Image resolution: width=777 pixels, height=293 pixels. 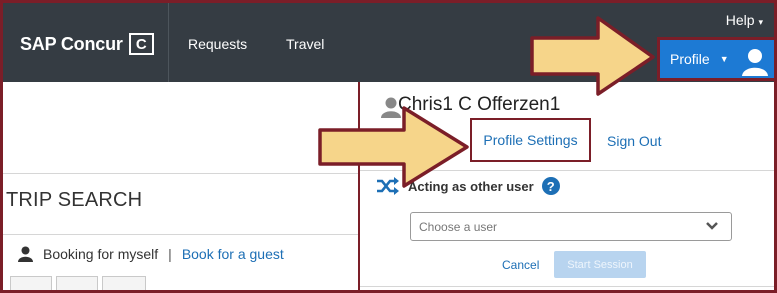 What do you see at coordinates (179, 128) in the screenshot?
I see `left-empty-area` at bounding box center [179, 128].